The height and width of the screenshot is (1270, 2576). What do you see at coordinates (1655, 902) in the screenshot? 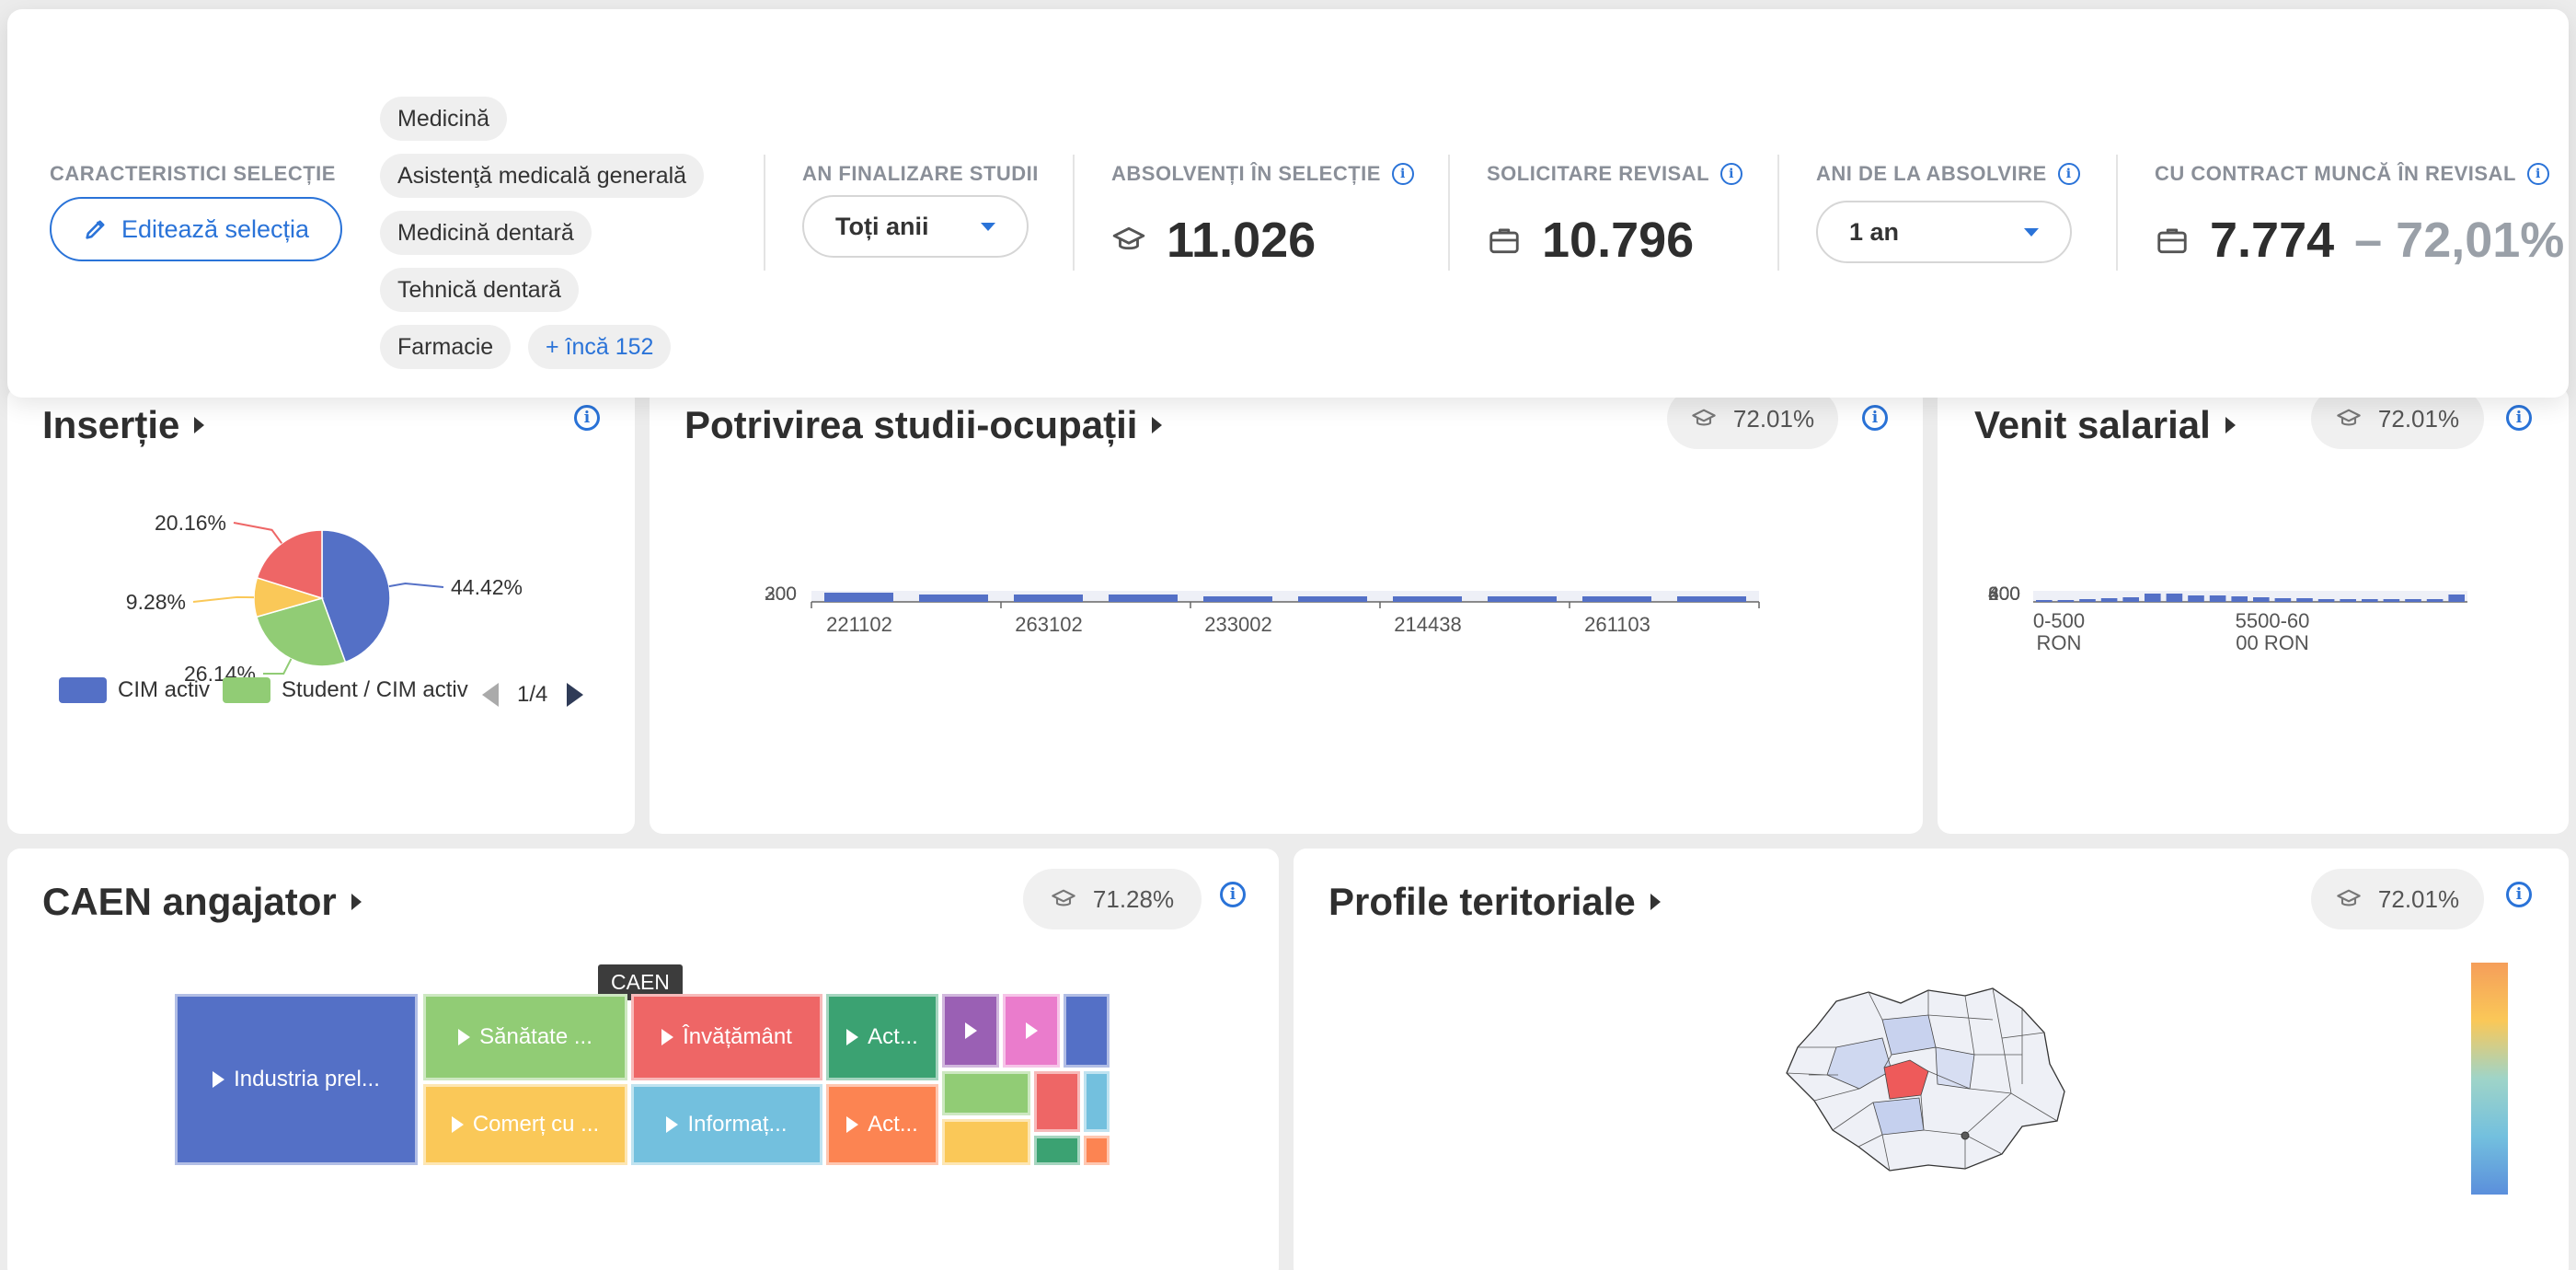
I see `caret-right-icon` at bounding box center [1655, 902].